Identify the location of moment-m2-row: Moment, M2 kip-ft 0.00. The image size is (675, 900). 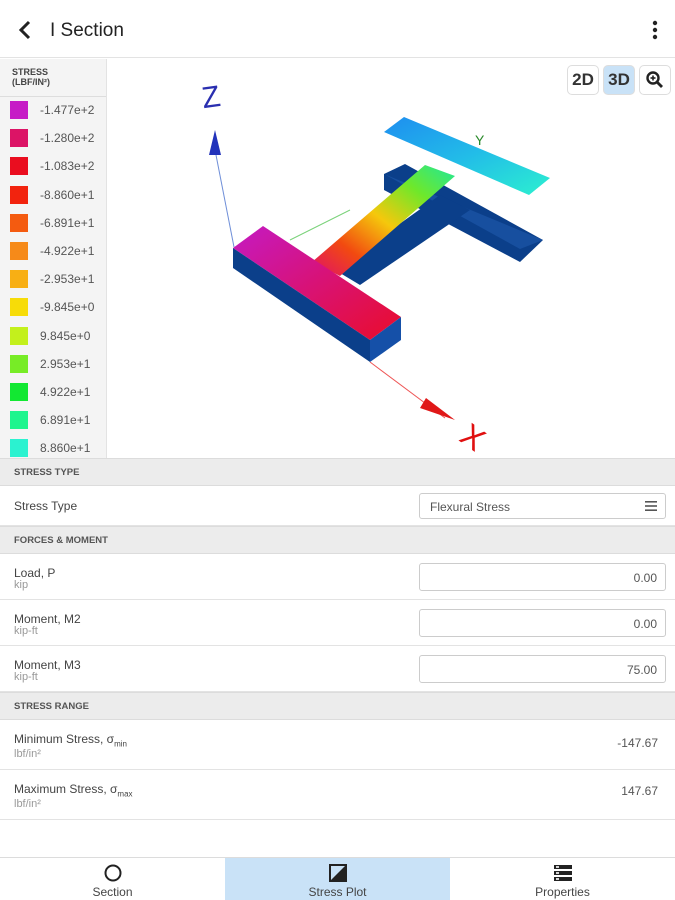
(337, 623).